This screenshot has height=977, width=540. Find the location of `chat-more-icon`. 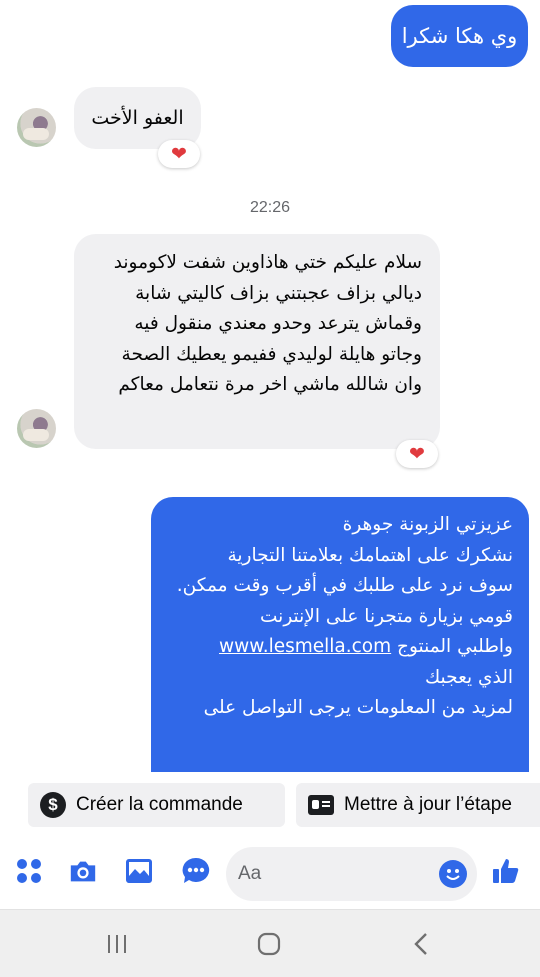

chat-more-icon is located at coordinates (196, 871).